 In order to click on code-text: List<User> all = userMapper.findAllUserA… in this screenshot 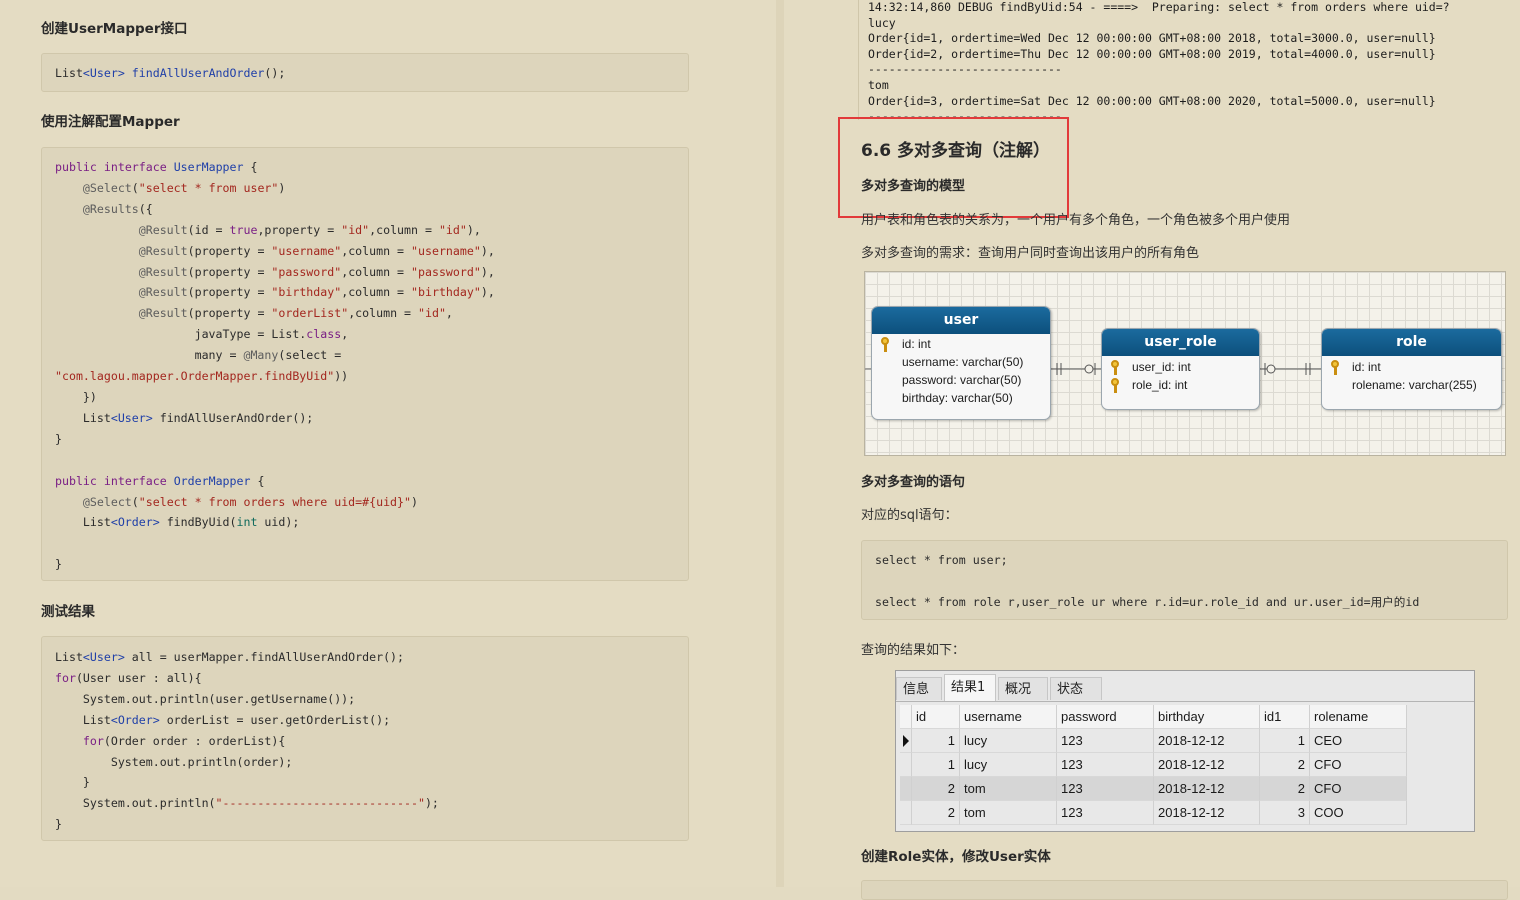, I will do `click(247, 741)`.